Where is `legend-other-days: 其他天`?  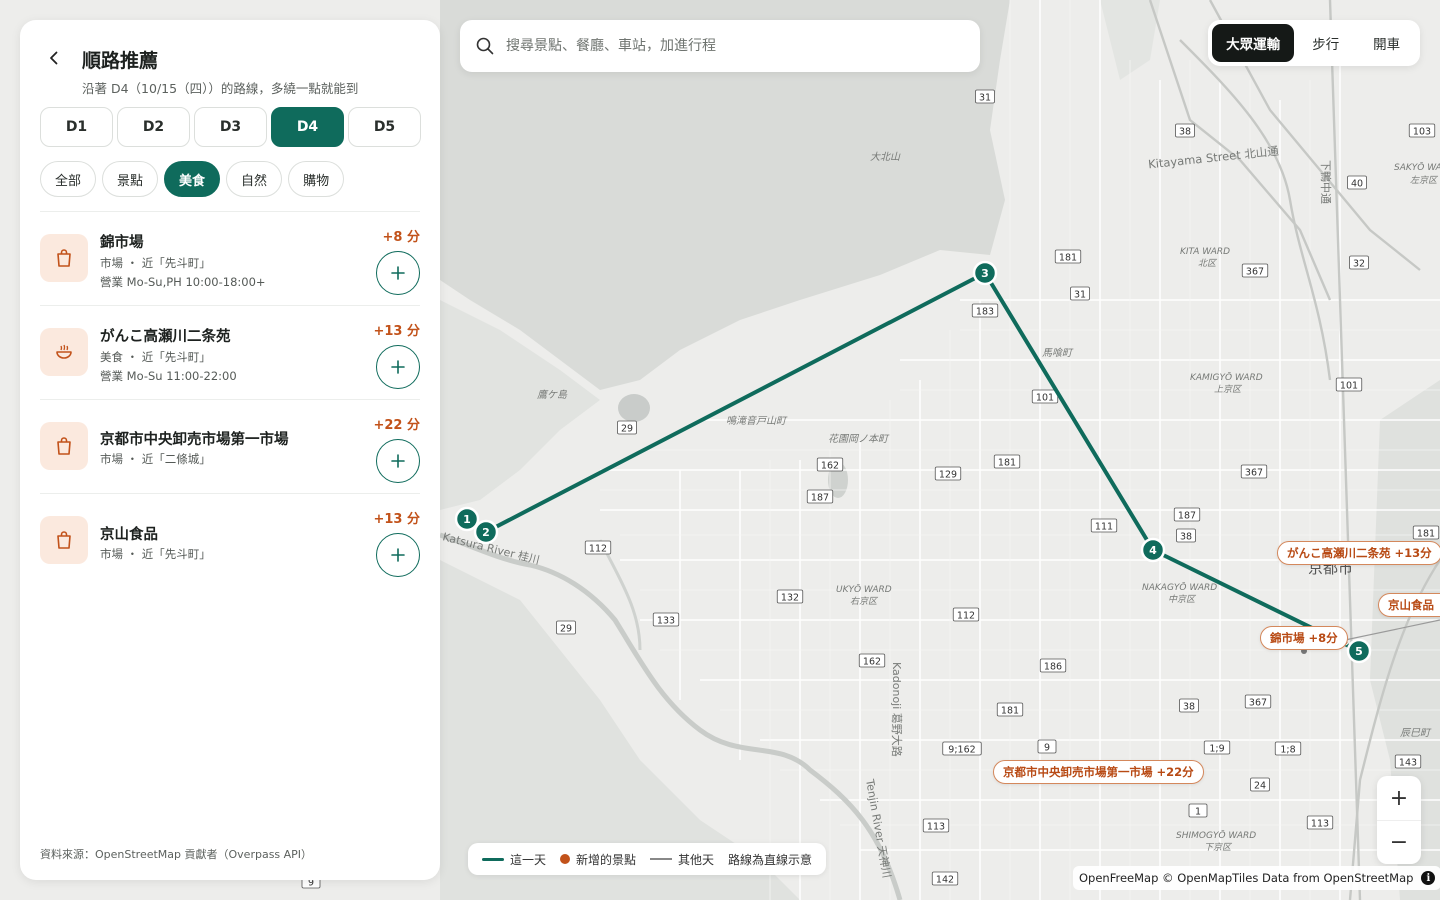 legend-other-days: 其他天 is located at coordinates (696, 859).